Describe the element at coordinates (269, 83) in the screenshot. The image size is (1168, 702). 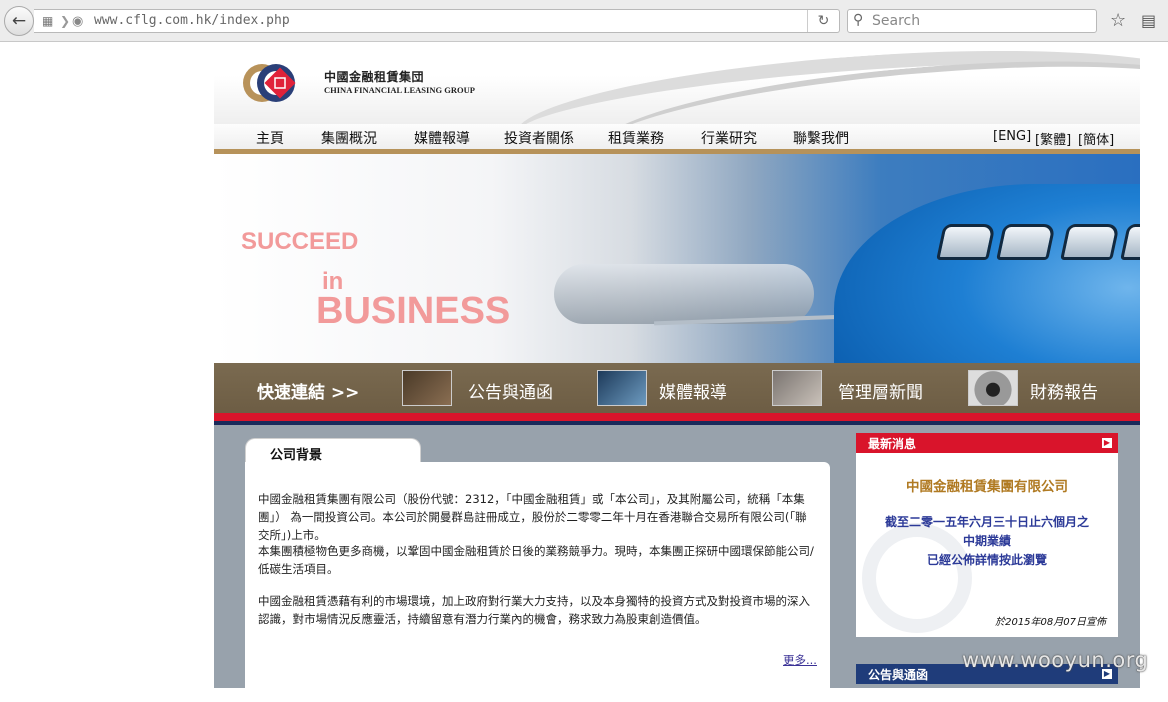
I see `company-logo` at that location.